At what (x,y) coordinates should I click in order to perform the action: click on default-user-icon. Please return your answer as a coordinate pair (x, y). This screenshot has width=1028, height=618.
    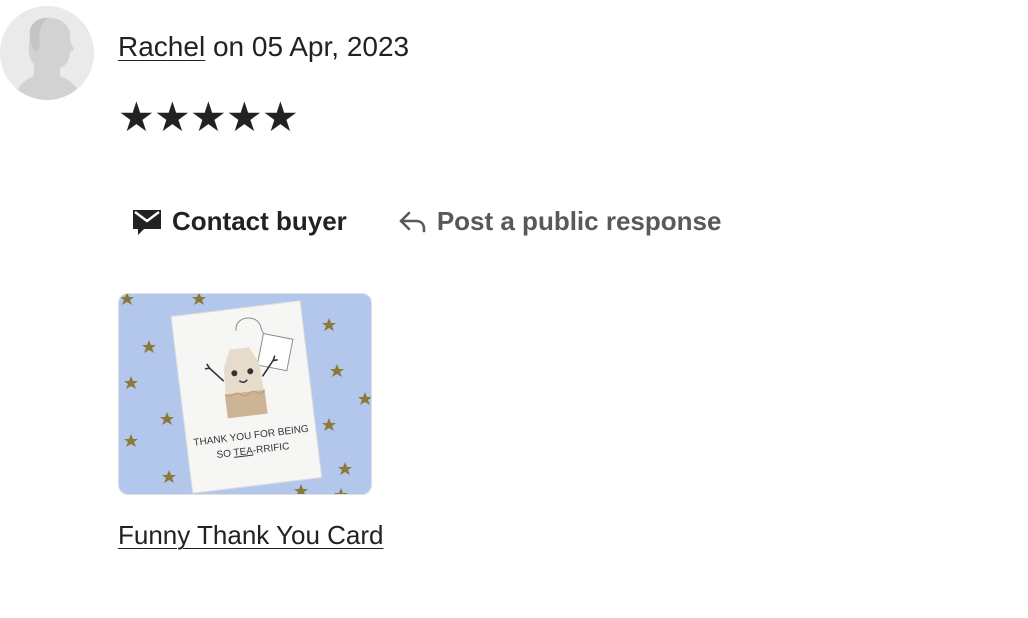
    Looking at the image, I should click on (47, 53).